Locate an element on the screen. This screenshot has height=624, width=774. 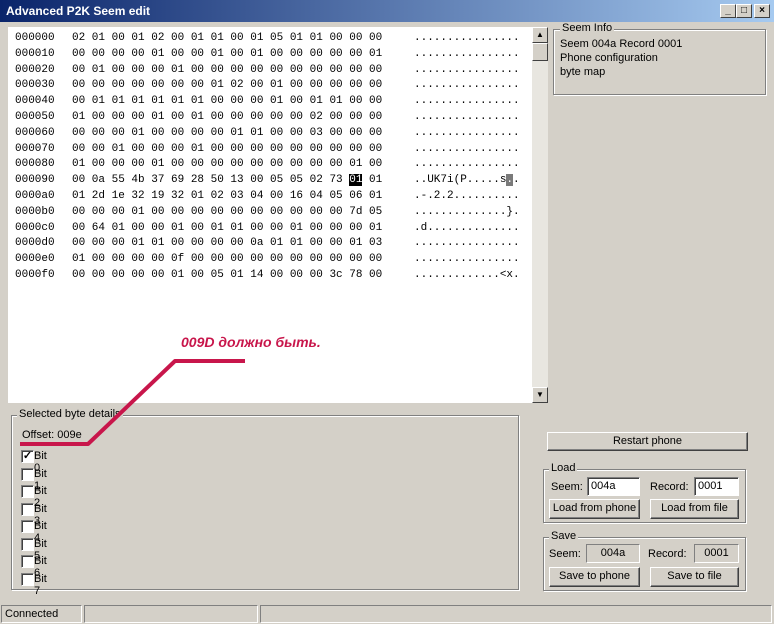
annotation-arrow-line is located at coordinates (132, 402).